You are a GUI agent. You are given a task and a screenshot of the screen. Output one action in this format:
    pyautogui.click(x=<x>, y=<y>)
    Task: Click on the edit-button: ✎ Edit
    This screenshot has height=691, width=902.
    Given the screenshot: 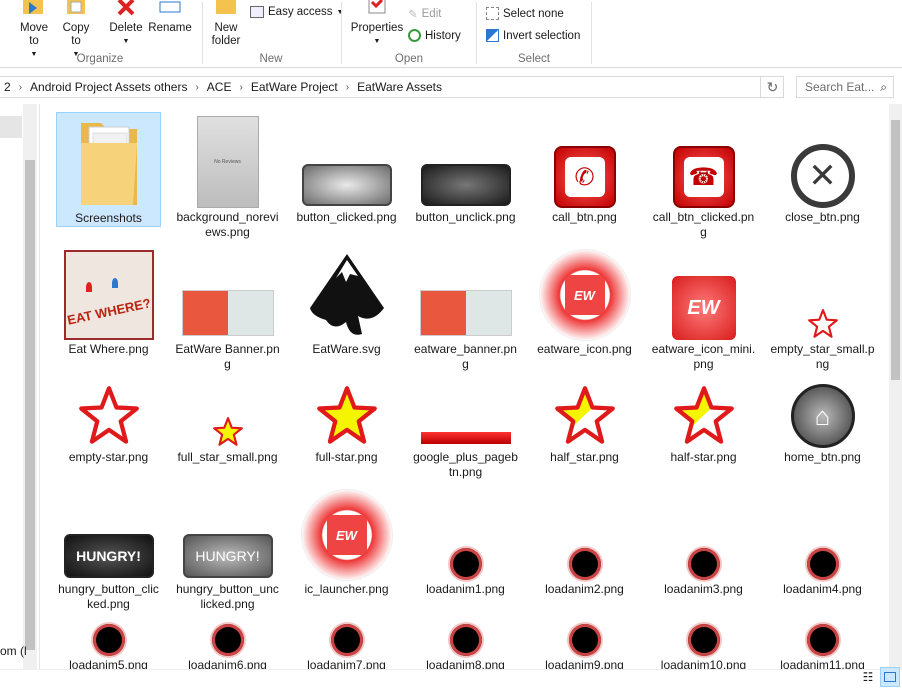 What is the action you would take?
    pyautogui.click(x=424, y=14)
    